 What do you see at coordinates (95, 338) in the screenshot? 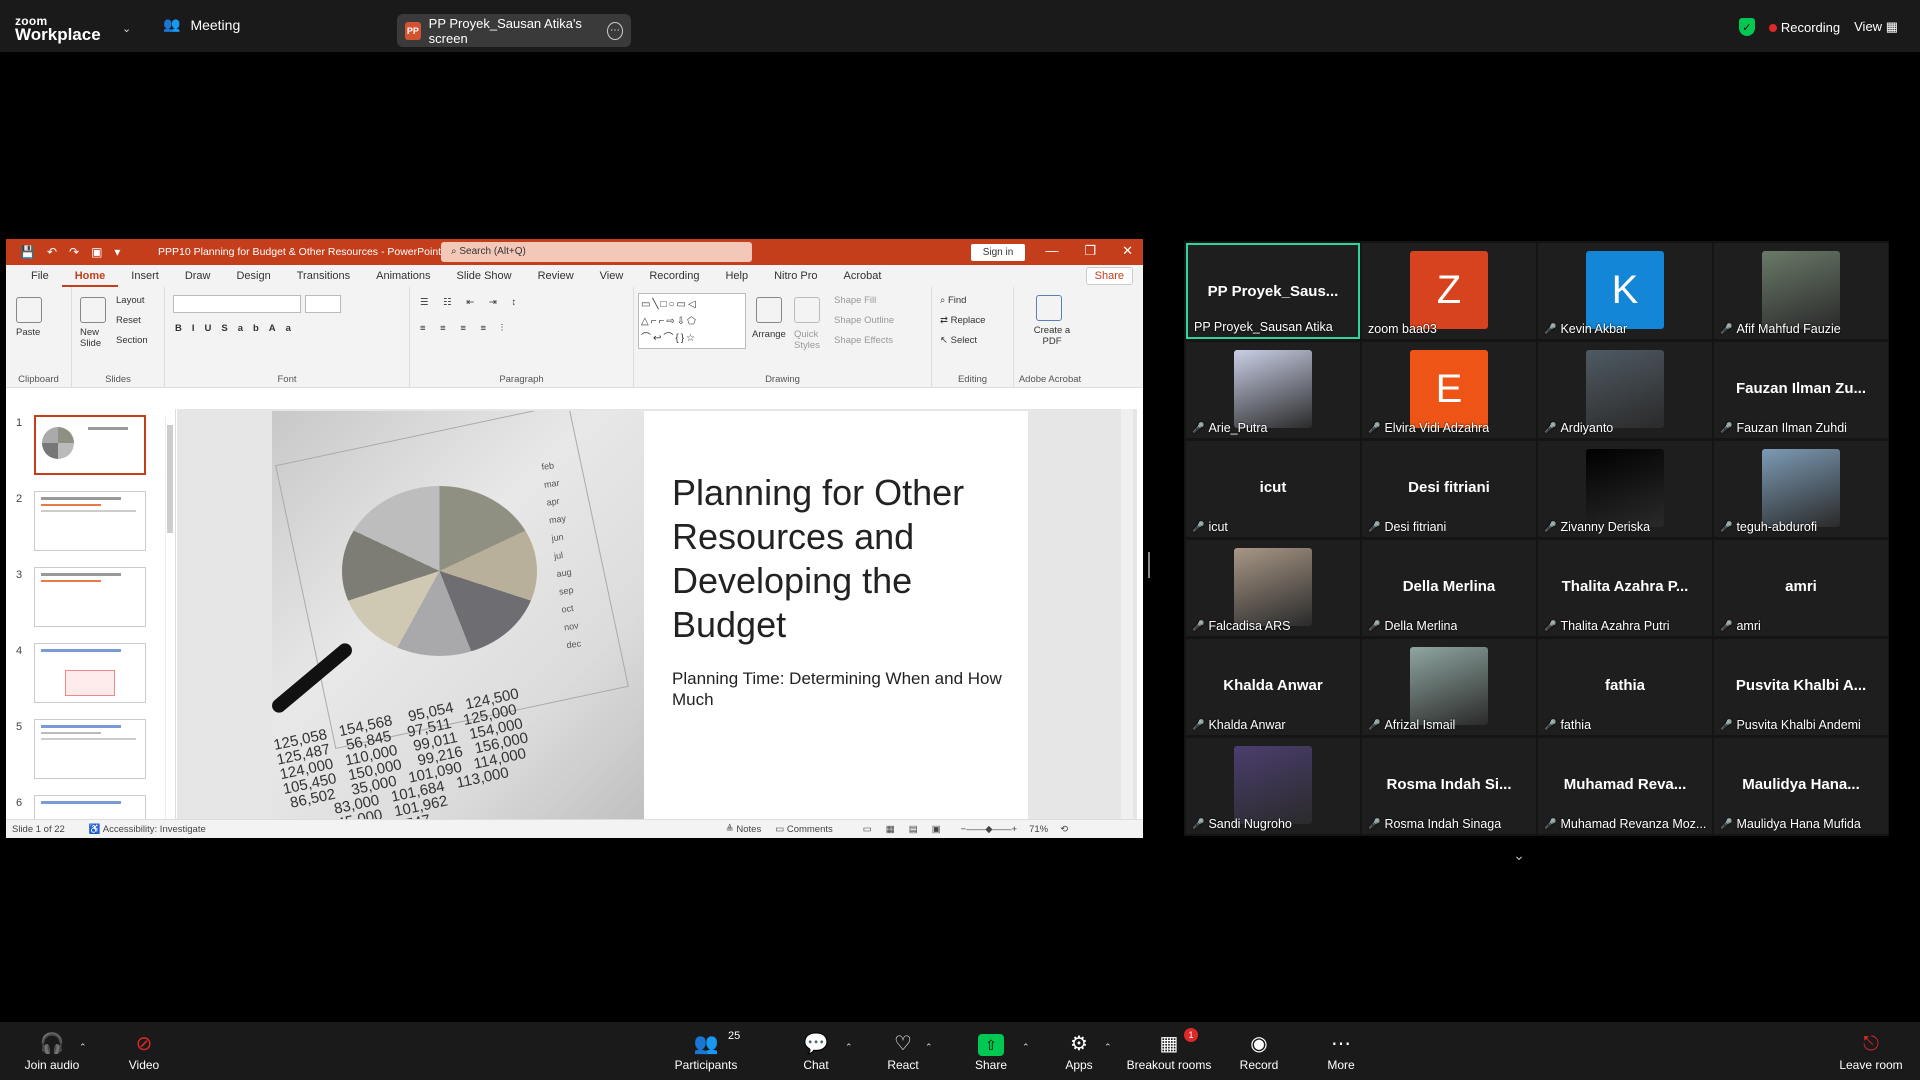
I see `new-slide-label: New Slide` at bounding box center [95, 338].